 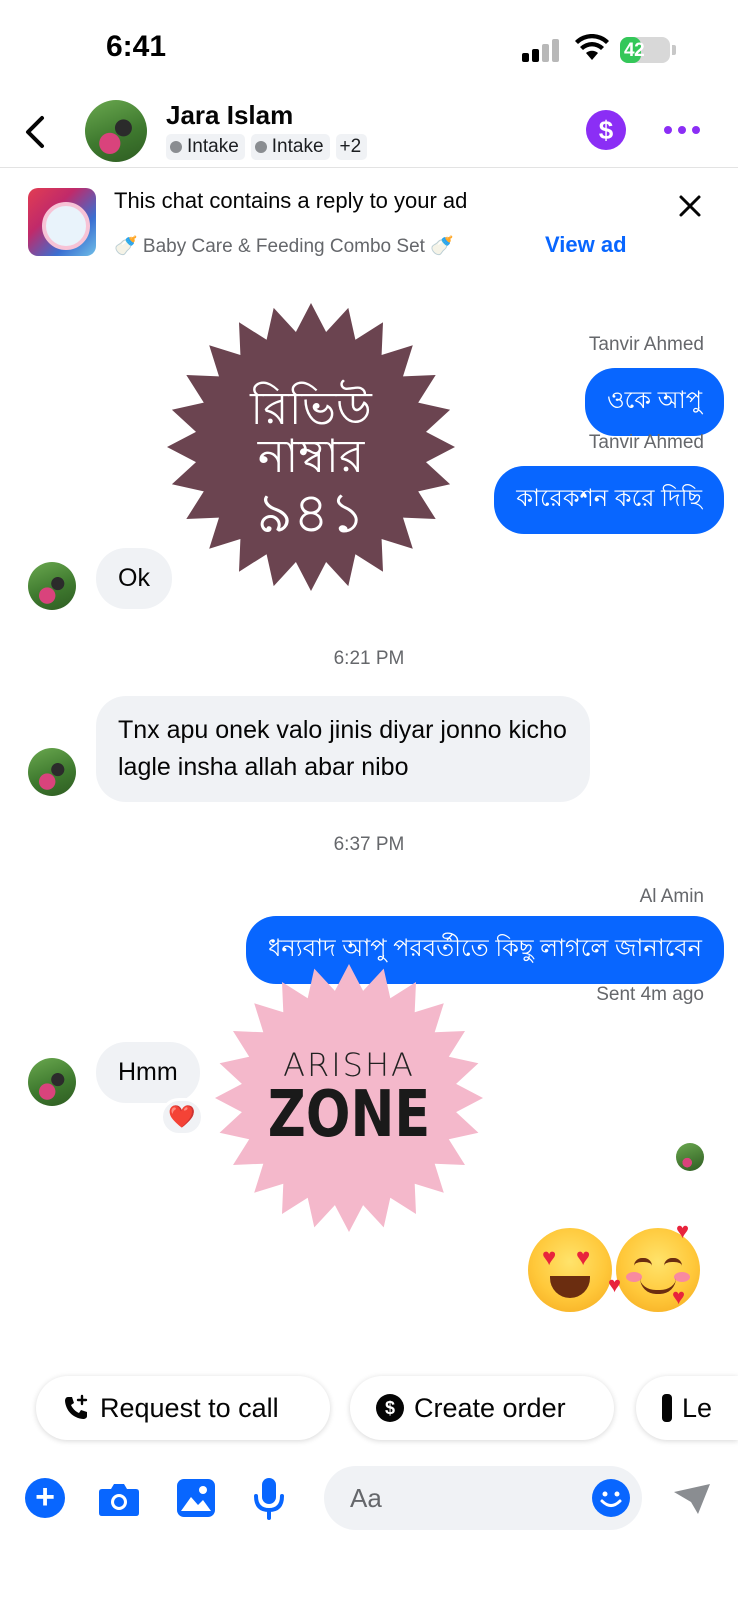 I want to click on quick-actions-bar: Request to call $ Create order Le, so click(x=369, y=1408).